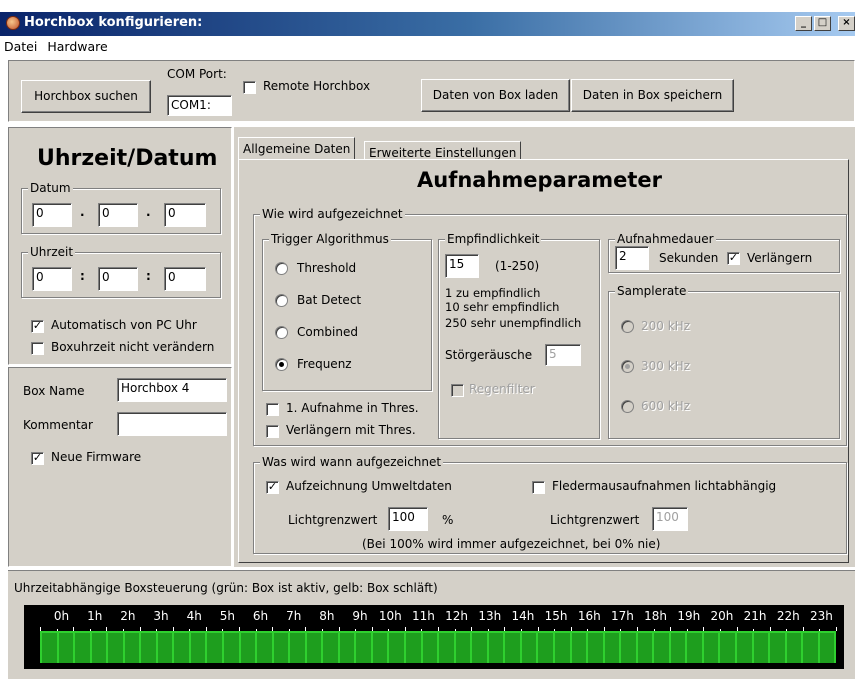  Describe the element at coordinates (327, 268) in the screenshot. I see `threshold-label: Threshold` at that location.